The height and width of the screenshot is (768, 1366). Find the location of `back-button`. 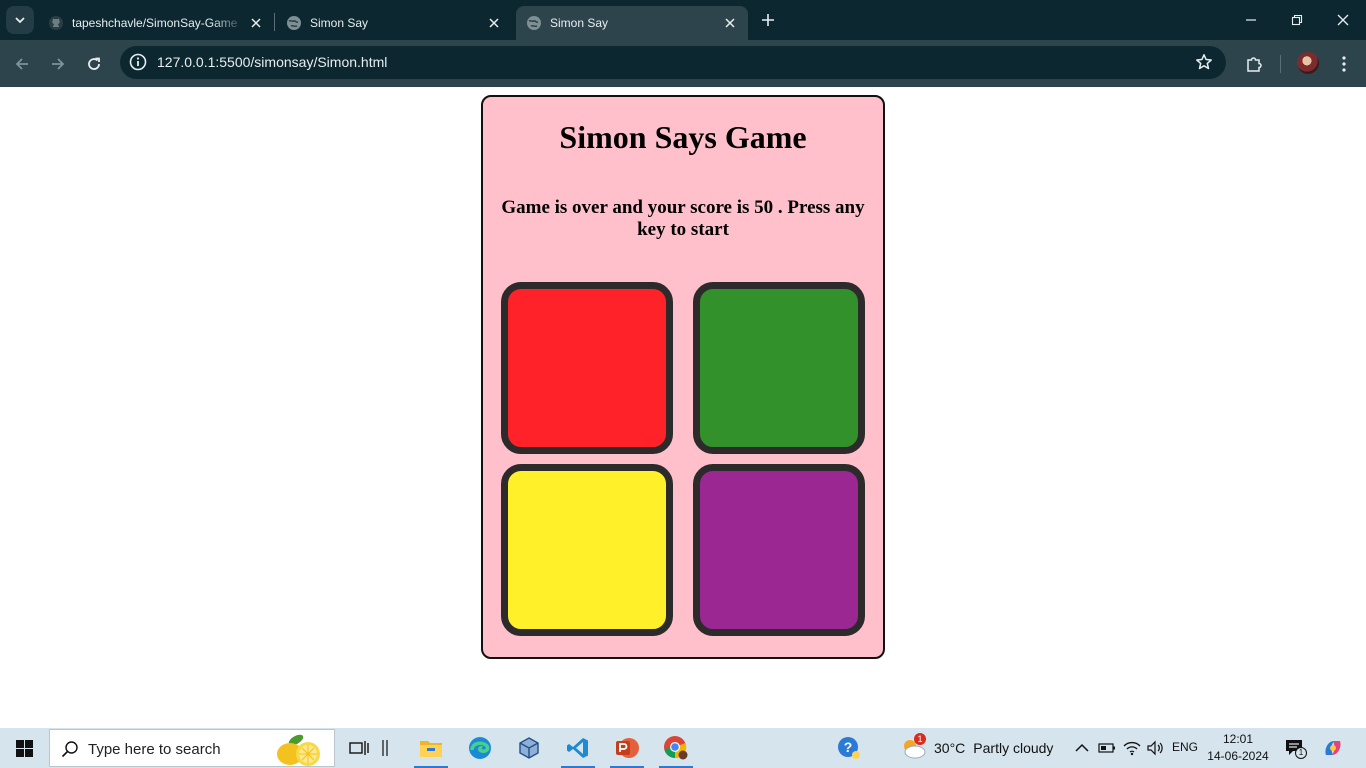

back-button is located at coordinates (22, 64).